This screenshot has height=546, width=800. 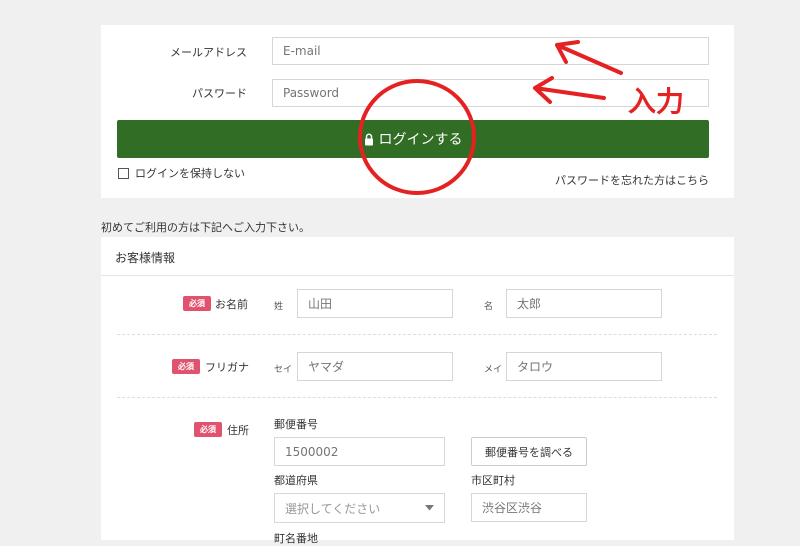 I want to click on city-input, so click(x=529, y=507).